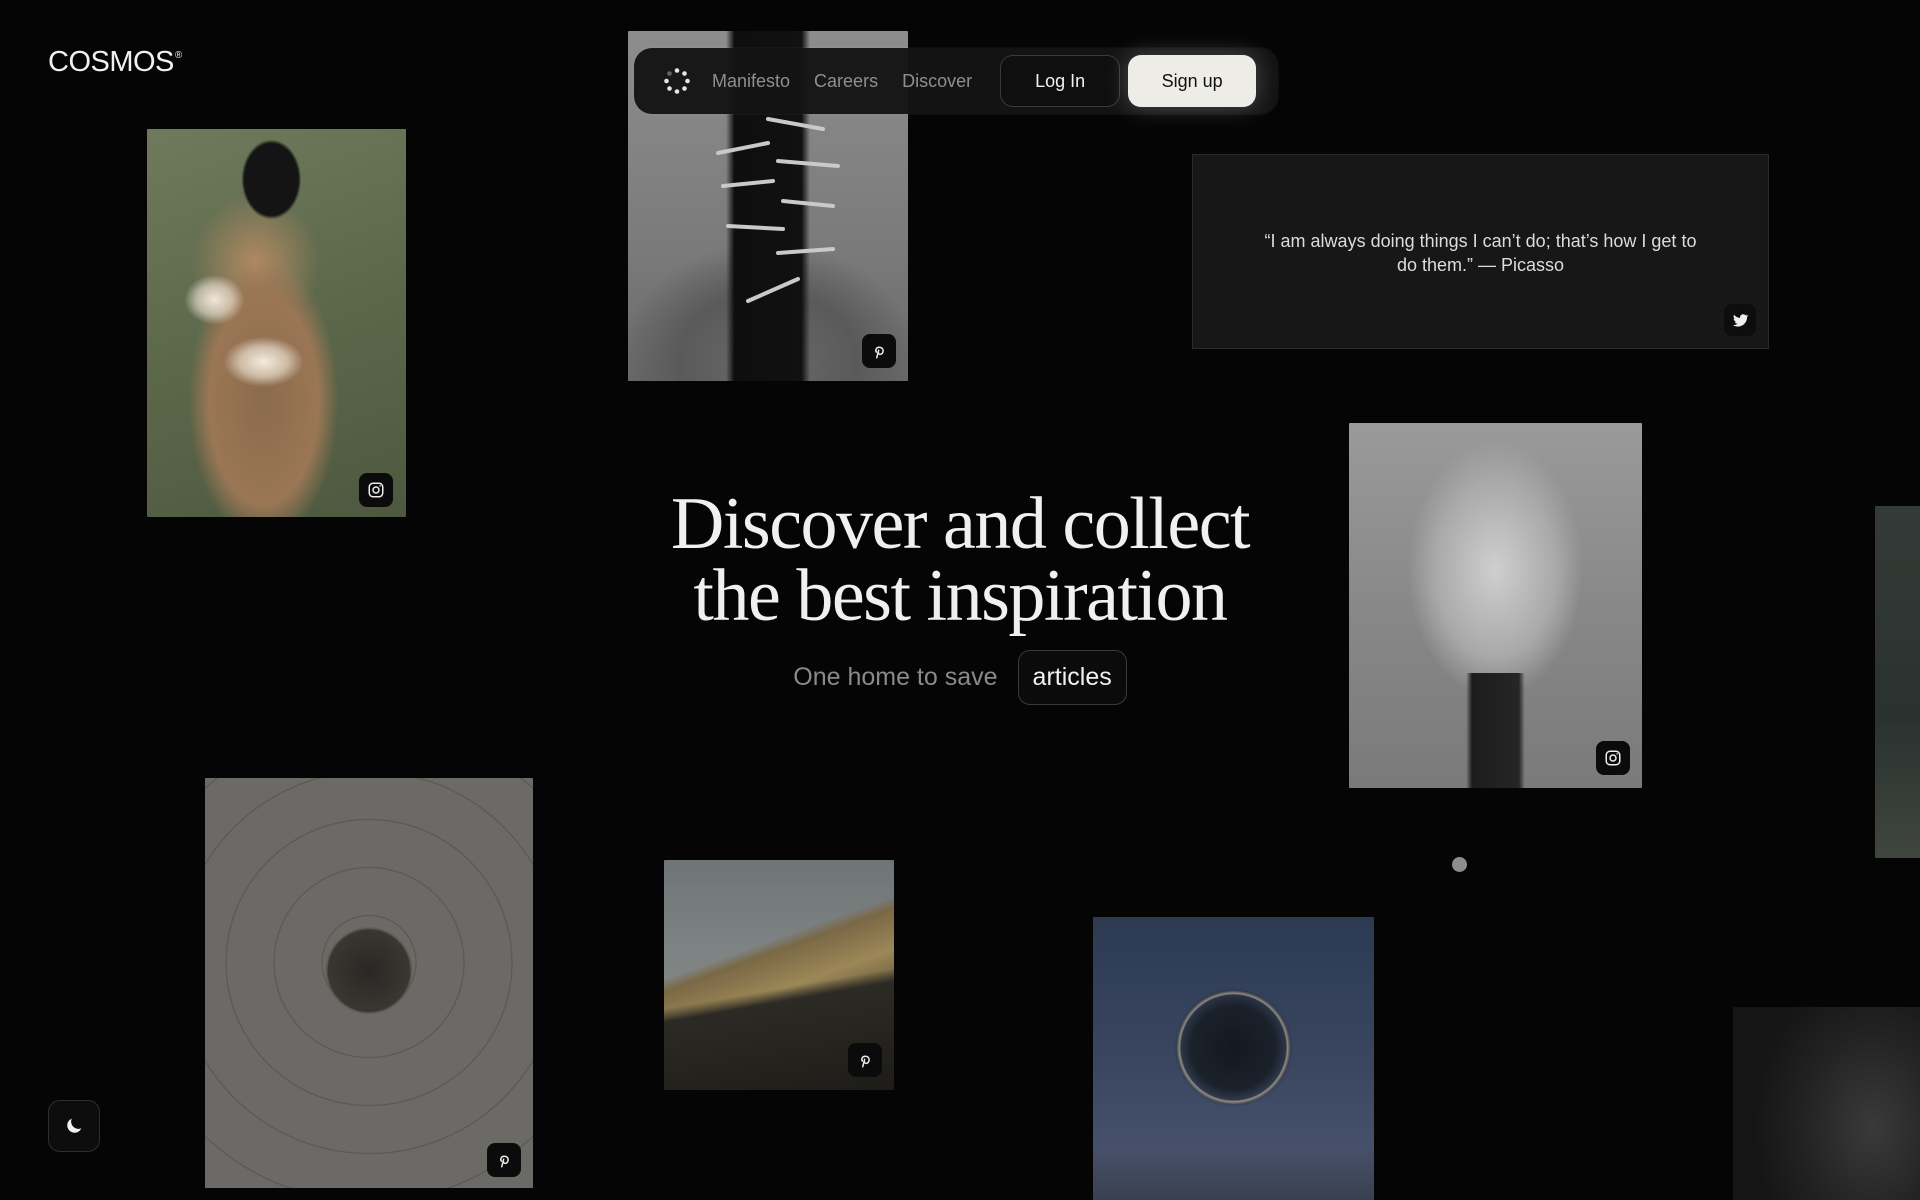 The height and width of the screenshot is (1200, 1920). I want to click on nav-link-careers: Careers, so click(846, 81).